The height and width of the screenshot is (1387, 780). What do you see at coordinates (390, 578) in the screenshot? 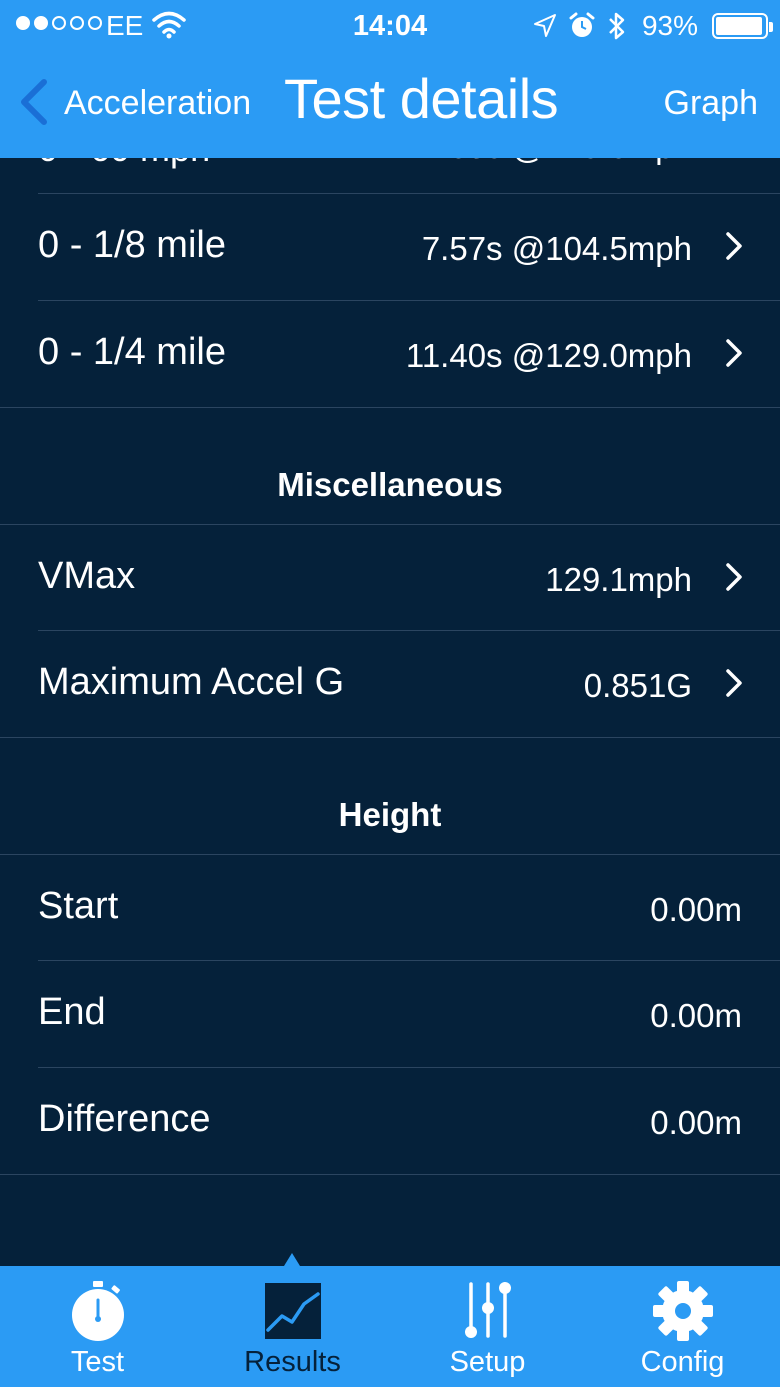
I see `list-item-vmax: VMax 129.1mph` at bounding box center [390, 578].